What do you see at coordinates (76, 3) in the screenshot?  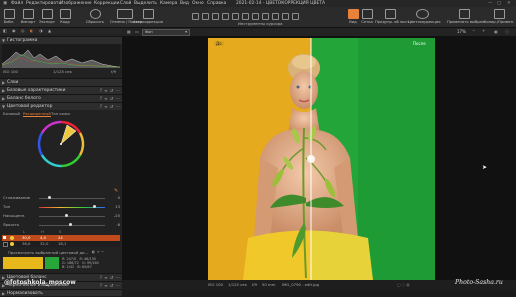 I see `menu-image: Изображение` at bounding box center [76, 3].